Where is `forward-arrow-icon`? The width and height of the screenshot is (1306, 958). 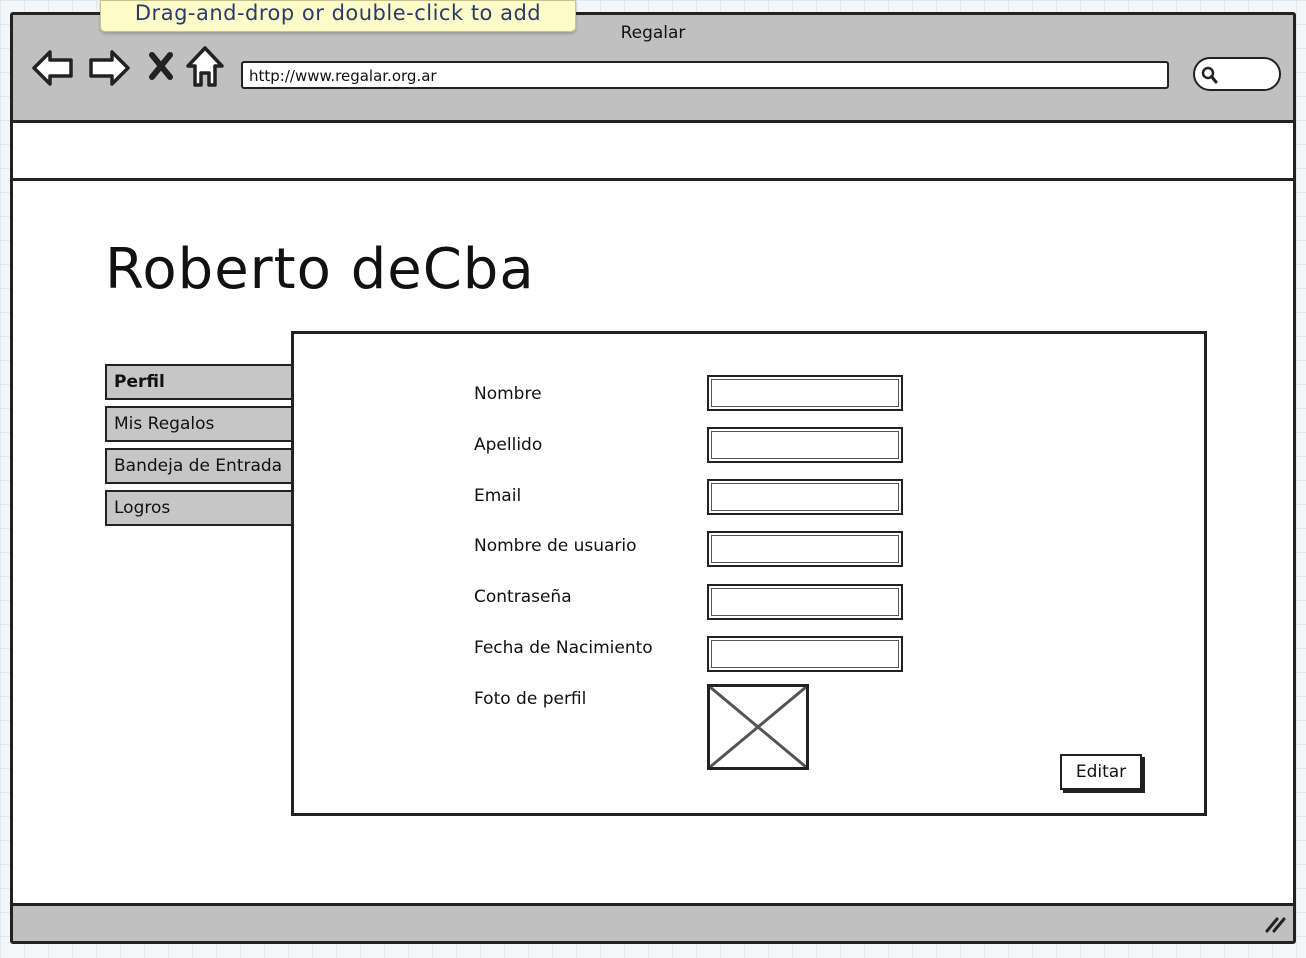
forward-arrow-icon is located at coordinates (109, 70).